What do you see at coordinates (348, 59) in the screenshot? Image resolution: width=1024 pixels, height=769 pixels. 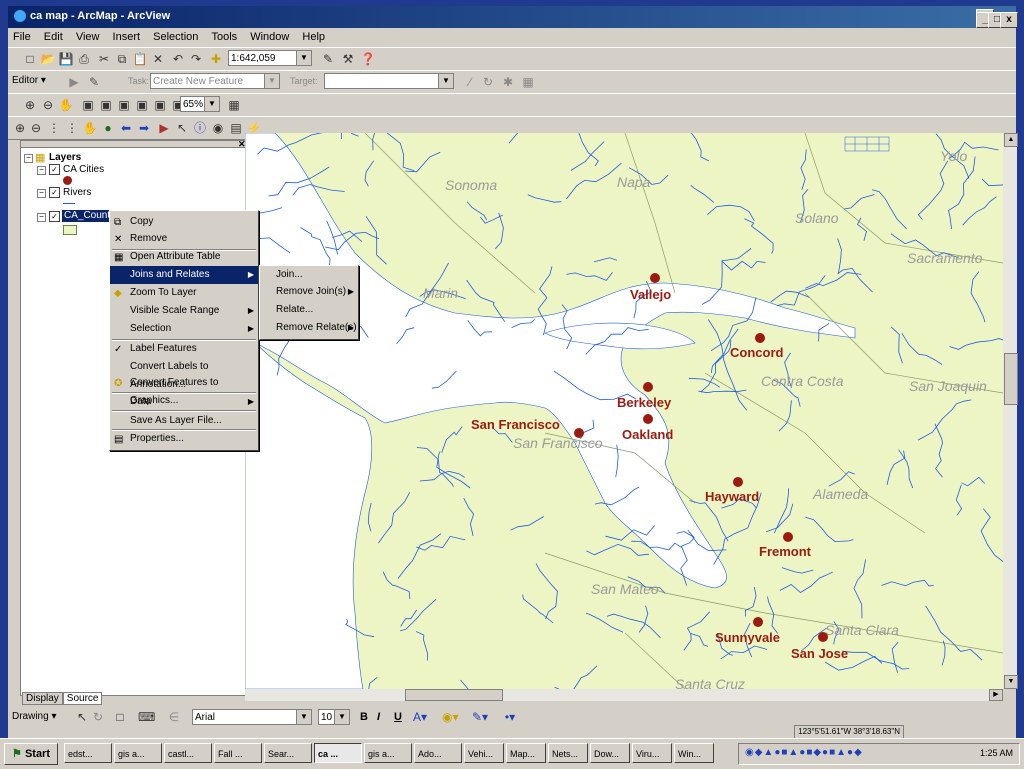 I see `arctoolbox-icon: ⚒` at bounding box center [348, 59].